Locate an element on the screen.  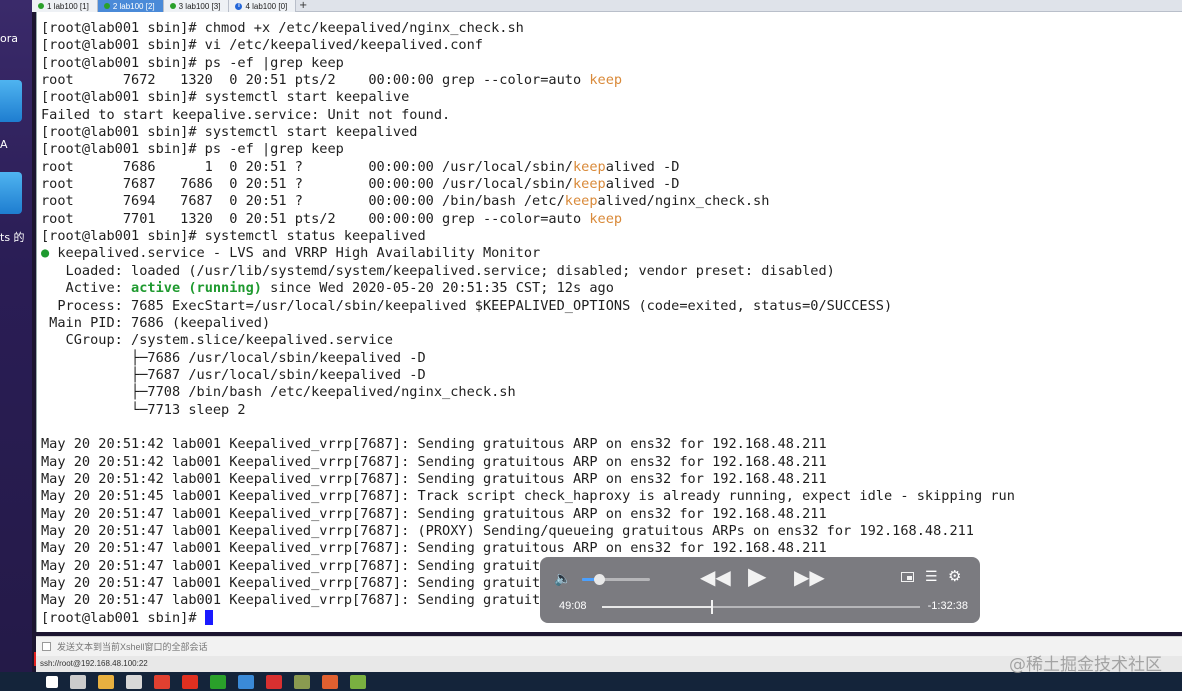
volume-slider is located at coordinates (616, 579).